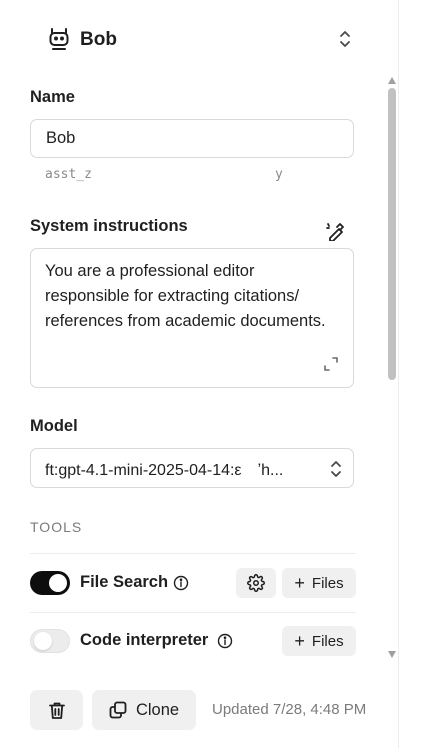 The image size is (447, 748). I want to click on code-interpreter-label: Code interpreter, so click(144, 640).